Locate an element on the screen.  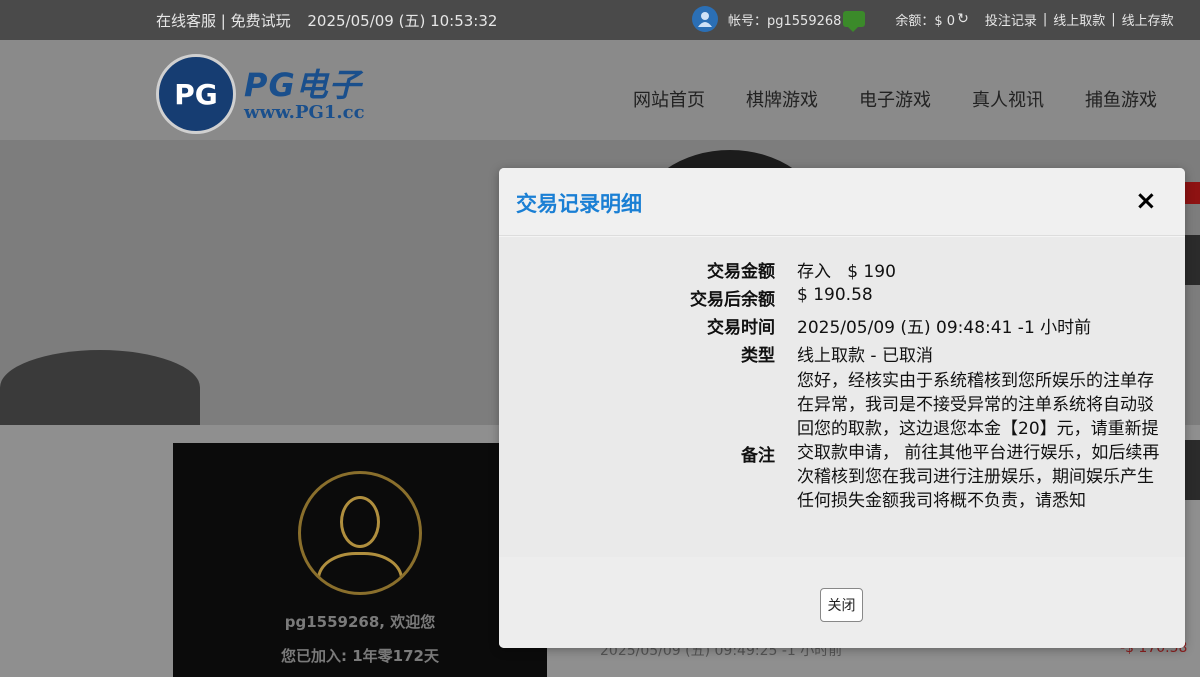
detail-value: 线上取款 - 已取消 is located at coordinates (865, 356).